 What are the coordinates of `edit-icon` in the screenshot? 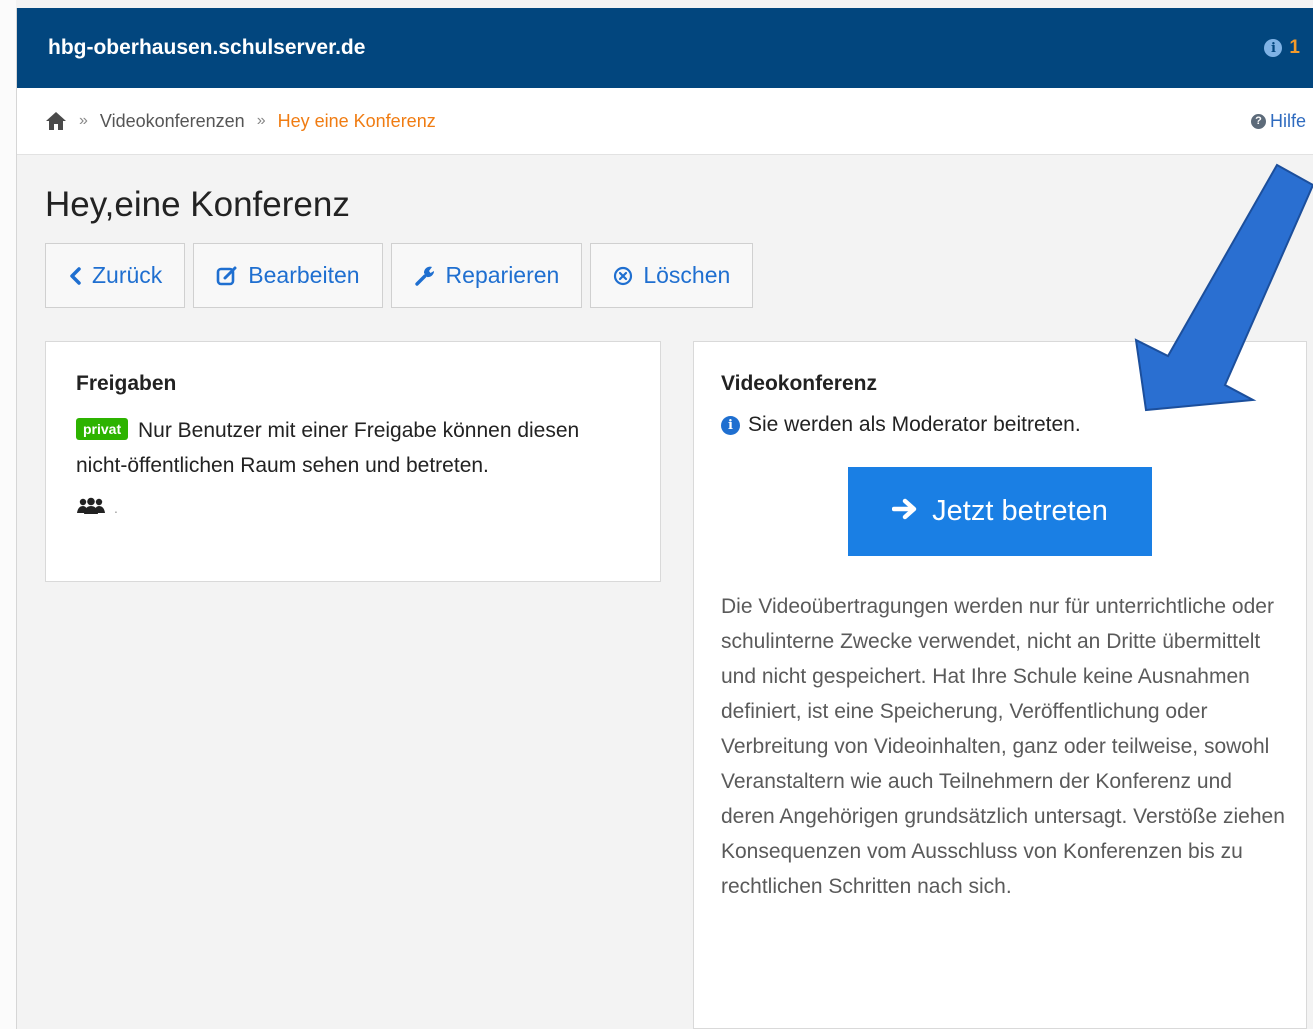 It's located at (227, 276).